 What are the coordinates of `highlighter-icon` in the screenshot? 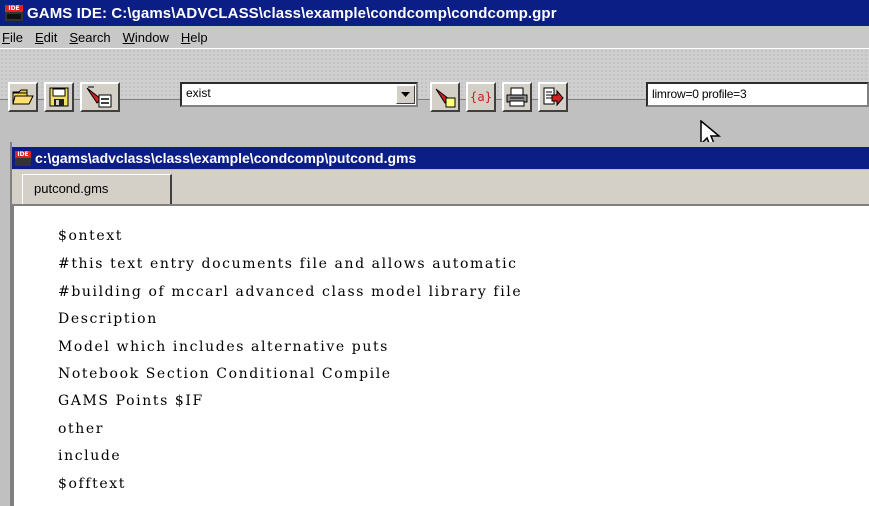 It's located at (445, 98).